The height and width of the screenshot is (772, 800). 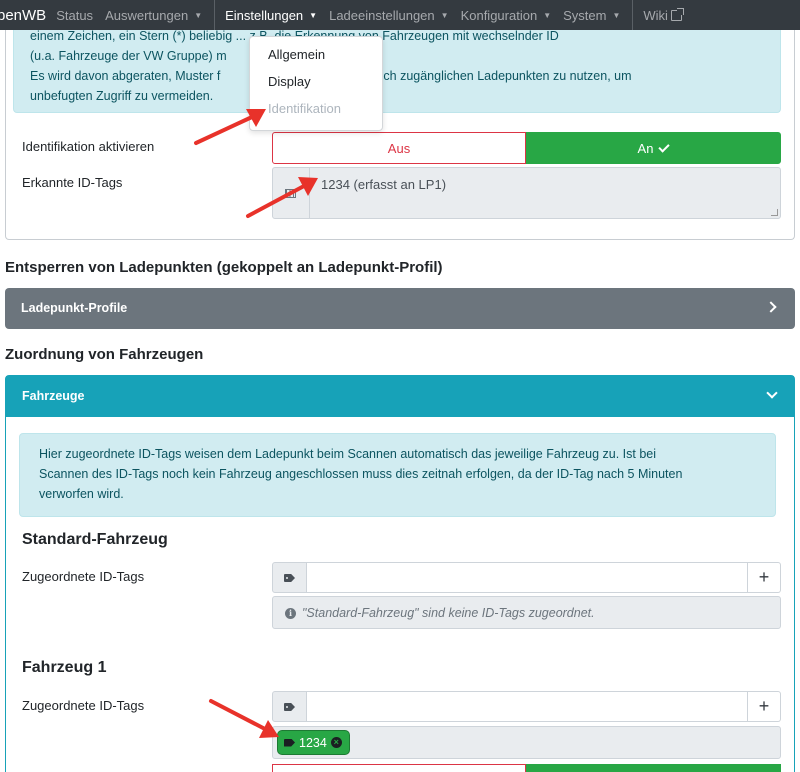 What do you see at coordinates (23, 15) in the screenshot?
I see `brand-logo: penWB` at bounding box center [23, 15].